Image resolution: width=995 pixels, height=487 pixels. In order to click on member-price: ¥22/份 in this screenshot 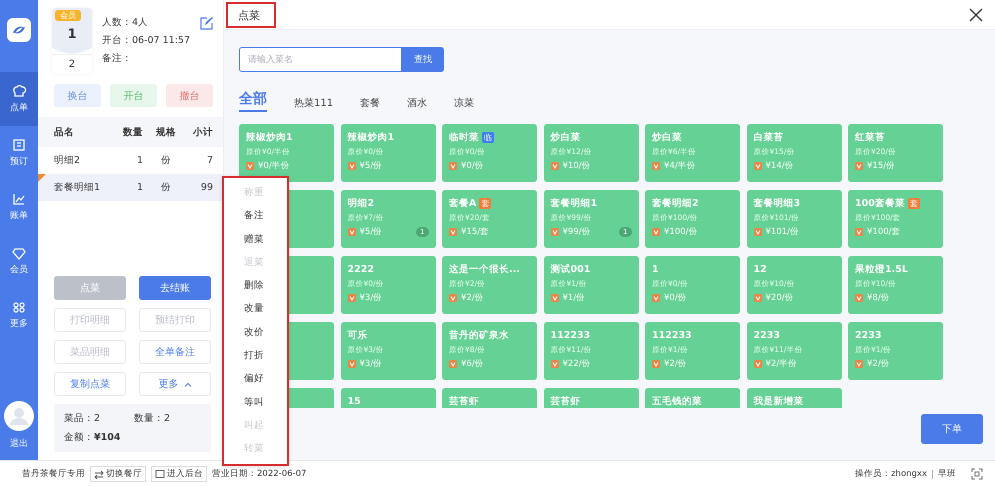, I will do `click(577, 364)`.